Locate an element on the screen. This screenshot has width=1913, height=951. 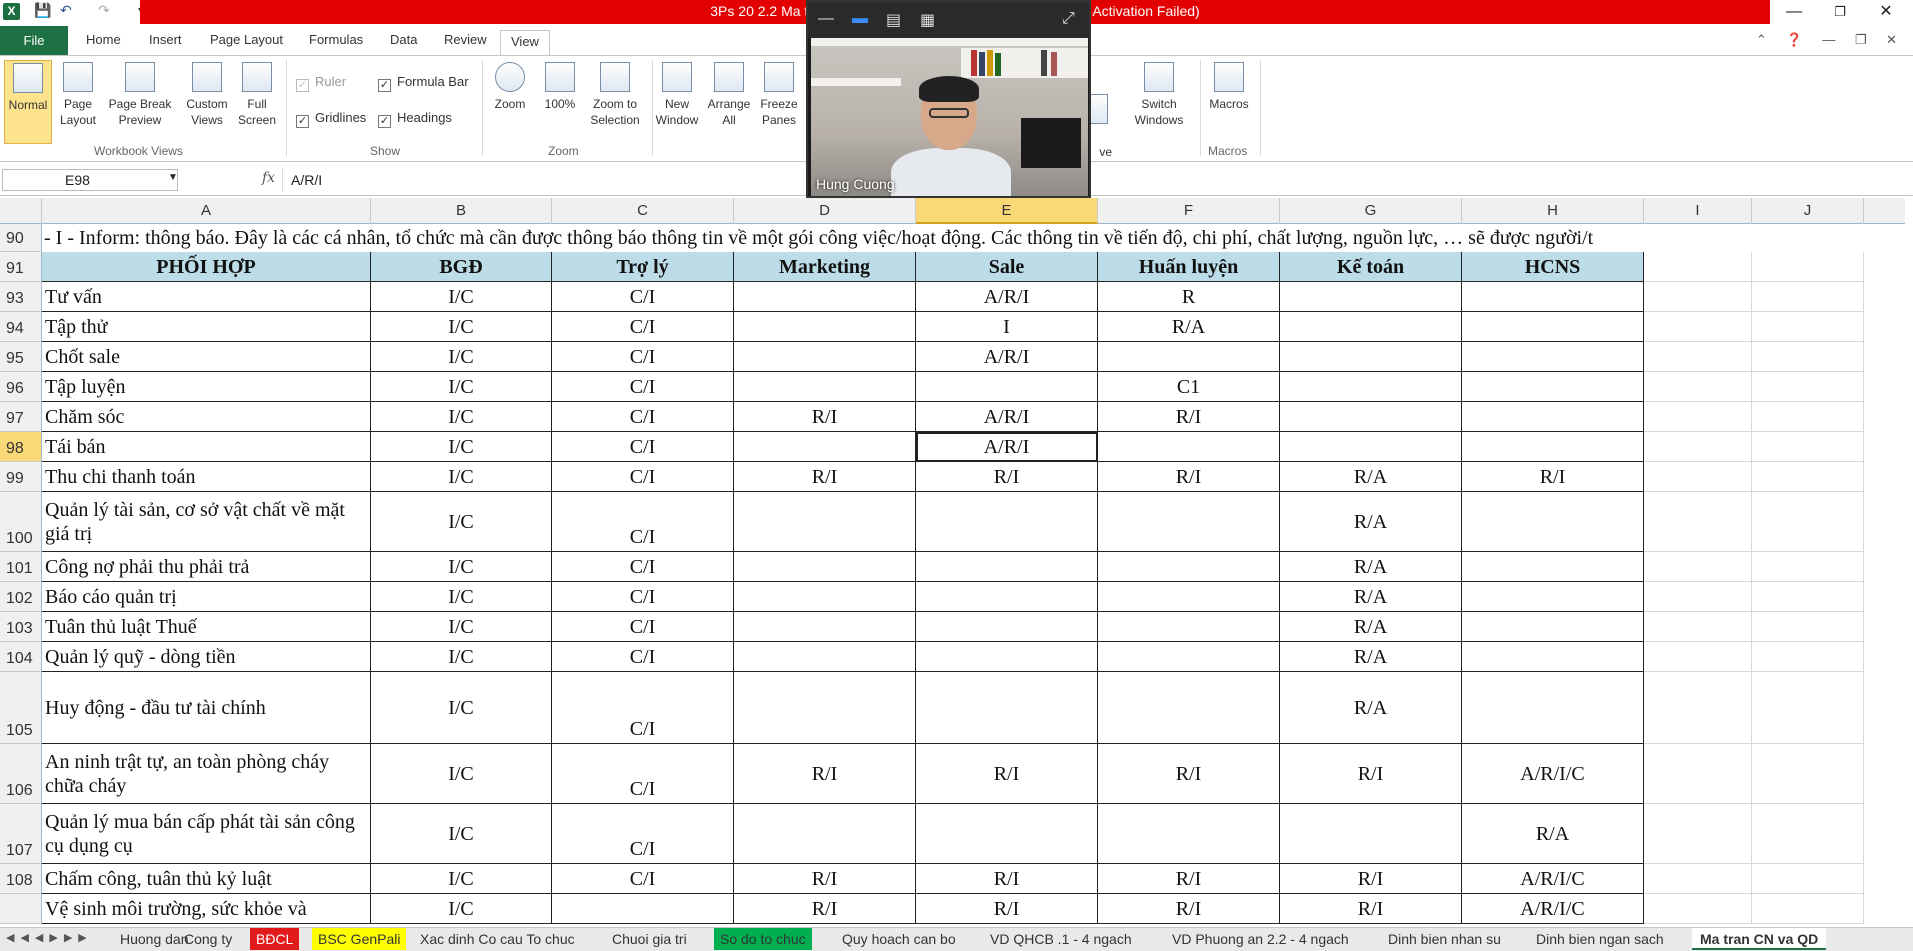
tab-insert: Insert is located at coordinates (165, 39).